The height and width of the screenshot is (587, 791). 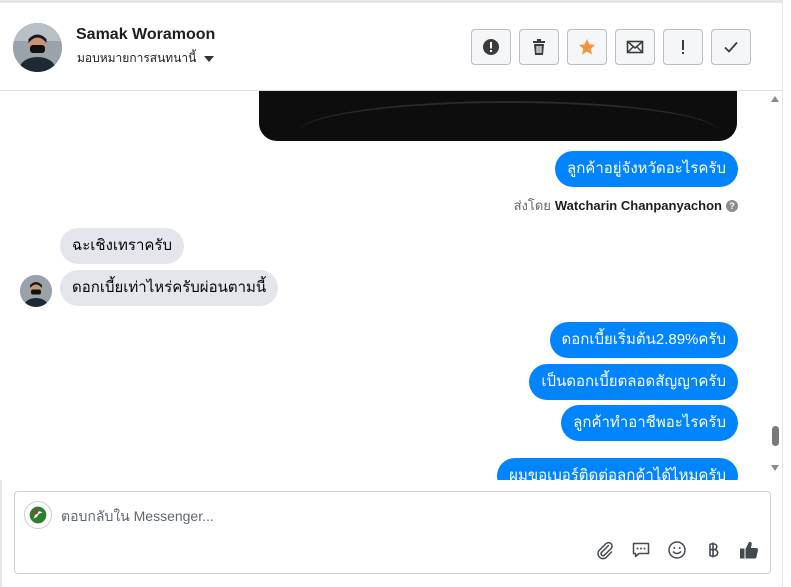 I want to click on exclamation-icon, so click(x=683, y=47).